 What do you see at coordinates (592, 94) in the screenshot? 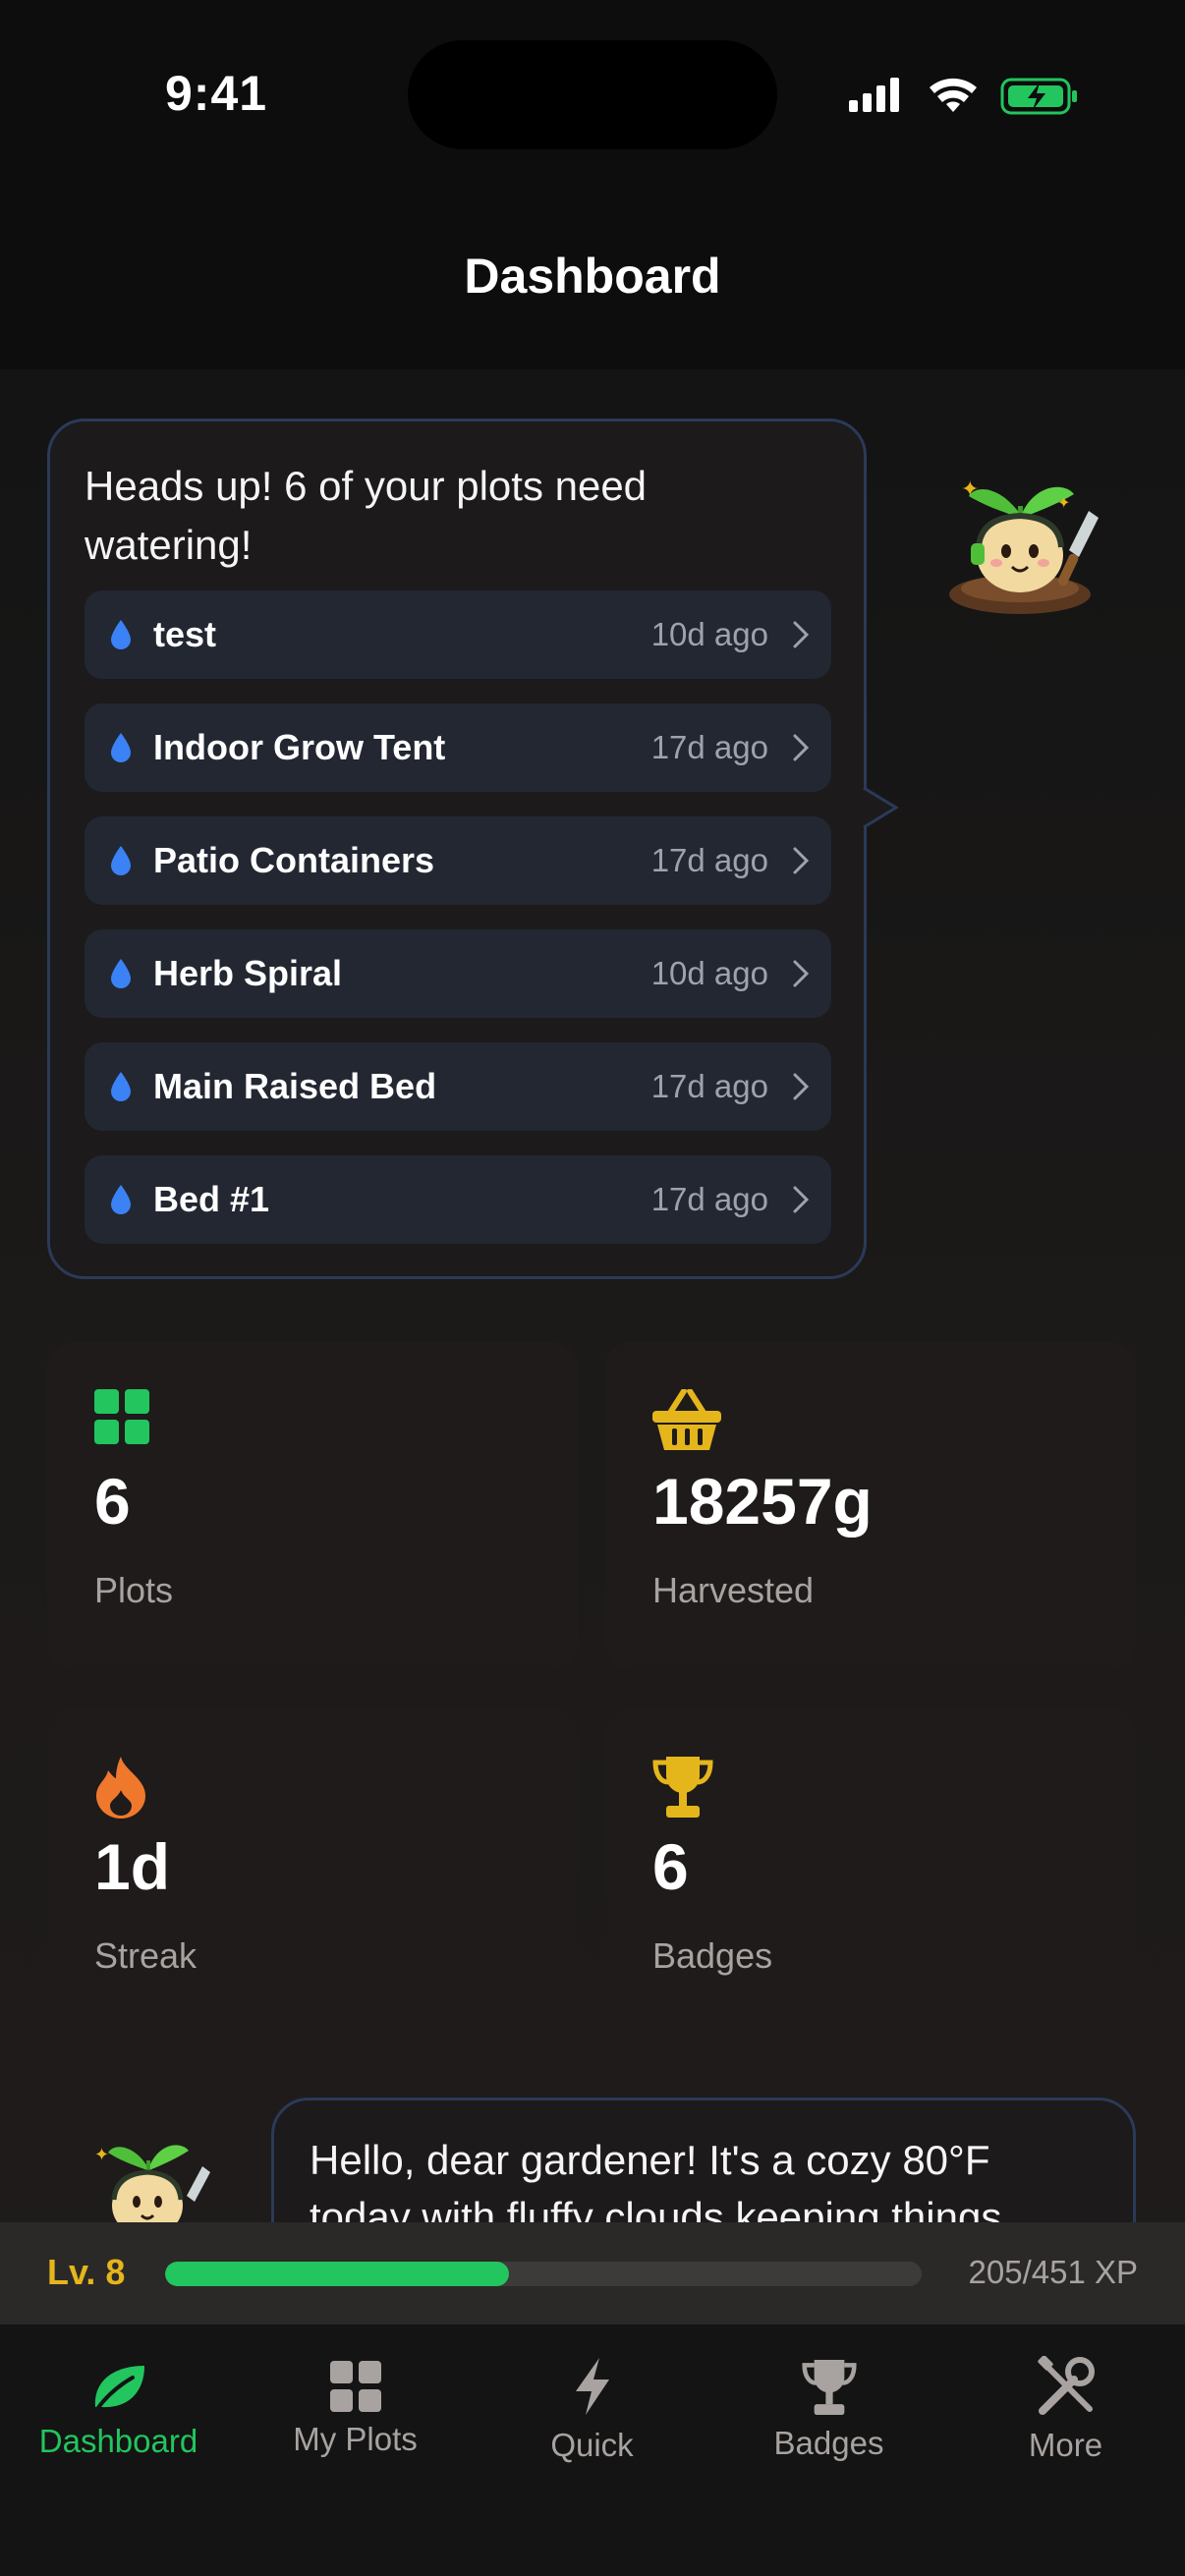
I see `dynamic-island` at bounding box center [592, 94].